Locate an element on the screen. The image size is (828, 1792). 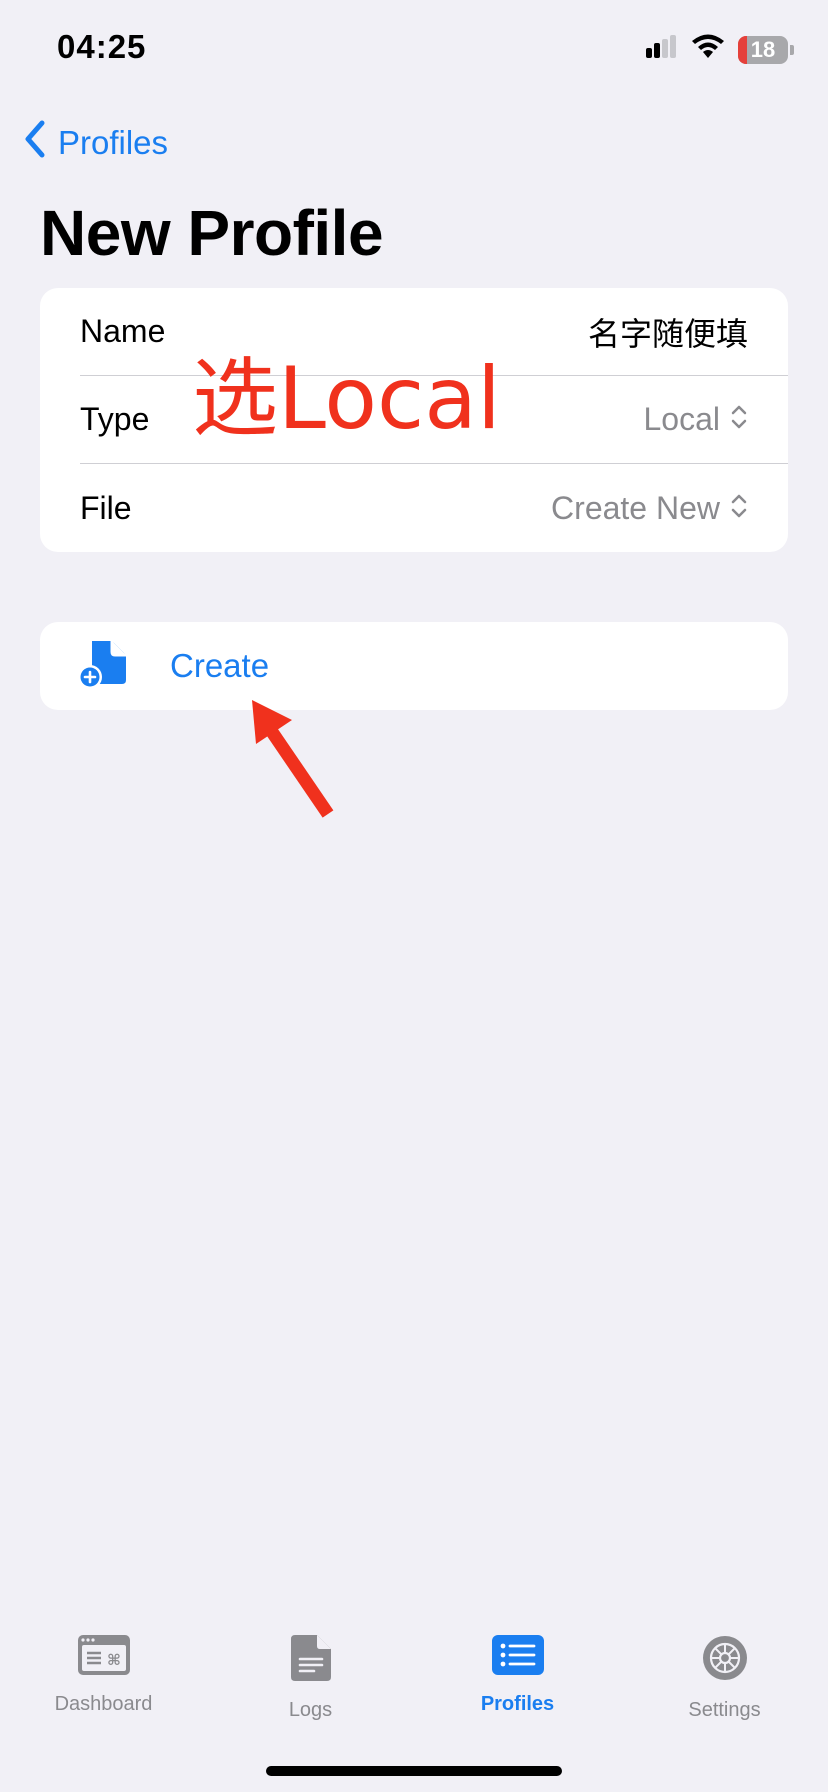
annotation-text: 选Local is located at coordinates (346, 399).